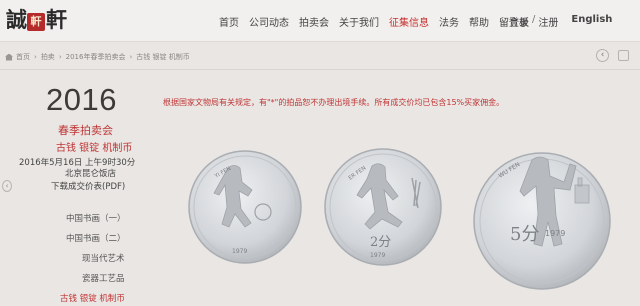  I want to click on coin-two-fen: ER FEN 2分 1979, so click(383, 207).